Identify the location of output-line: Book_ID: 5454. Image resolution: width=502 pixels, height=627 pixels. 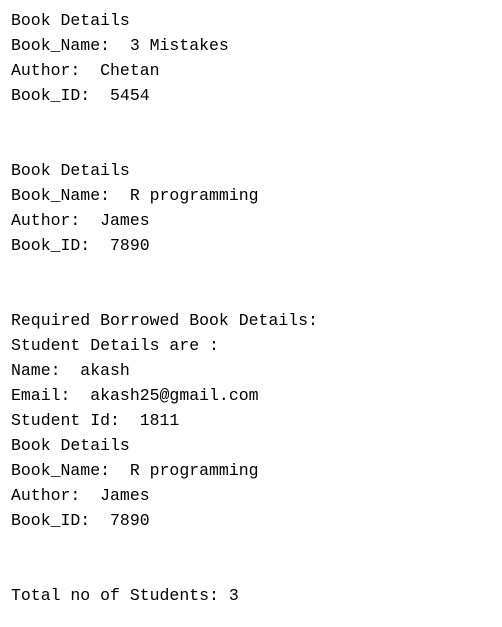
(80, 95).